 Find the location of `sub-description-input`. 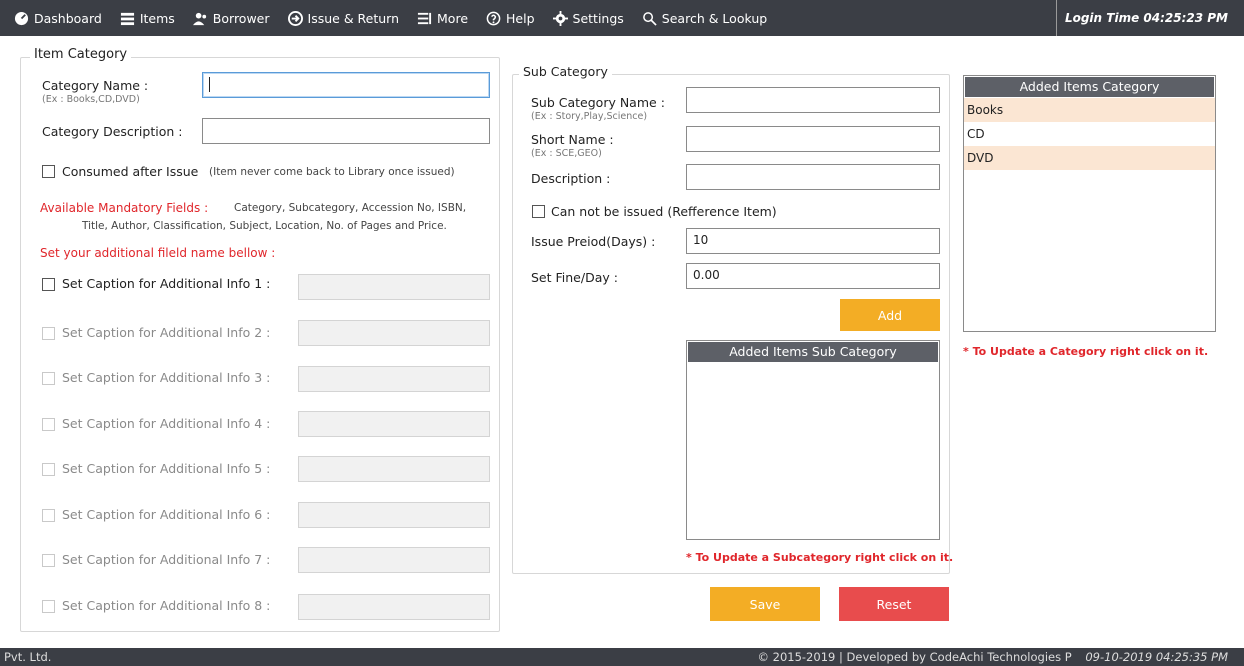

sub-description-input is located at coordinates (813, 177).